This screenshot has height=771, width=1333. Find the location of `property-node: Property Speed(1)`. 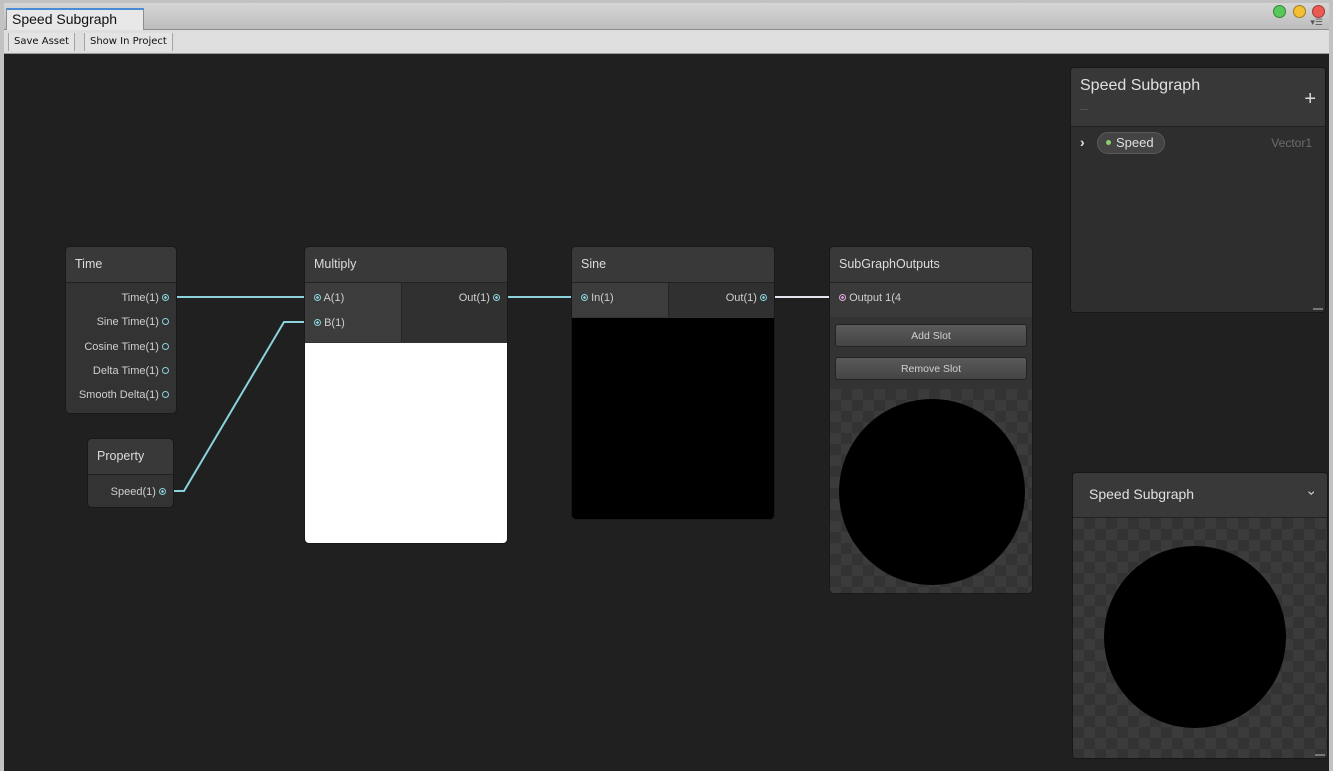

property-node: Property Speed(1) is located at coordinates (130, 473).